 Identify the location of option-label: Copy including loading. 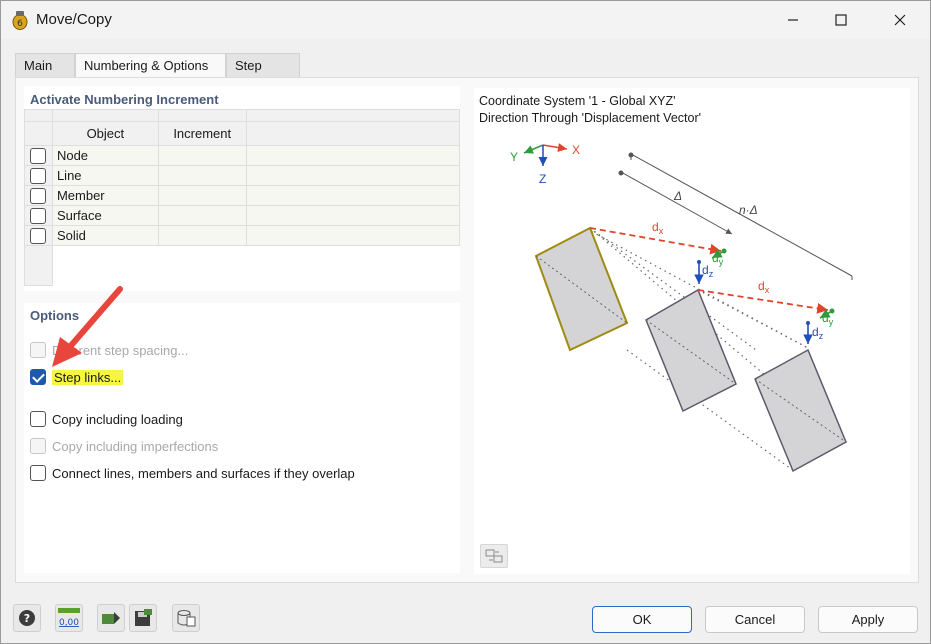
(117, 419).